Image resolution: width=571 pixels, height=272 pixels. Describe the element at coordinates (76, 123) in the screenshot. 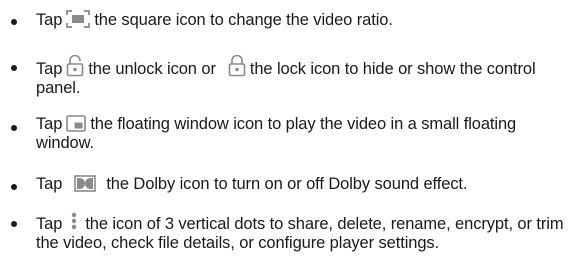

I see `floating-window-icon` at that location.